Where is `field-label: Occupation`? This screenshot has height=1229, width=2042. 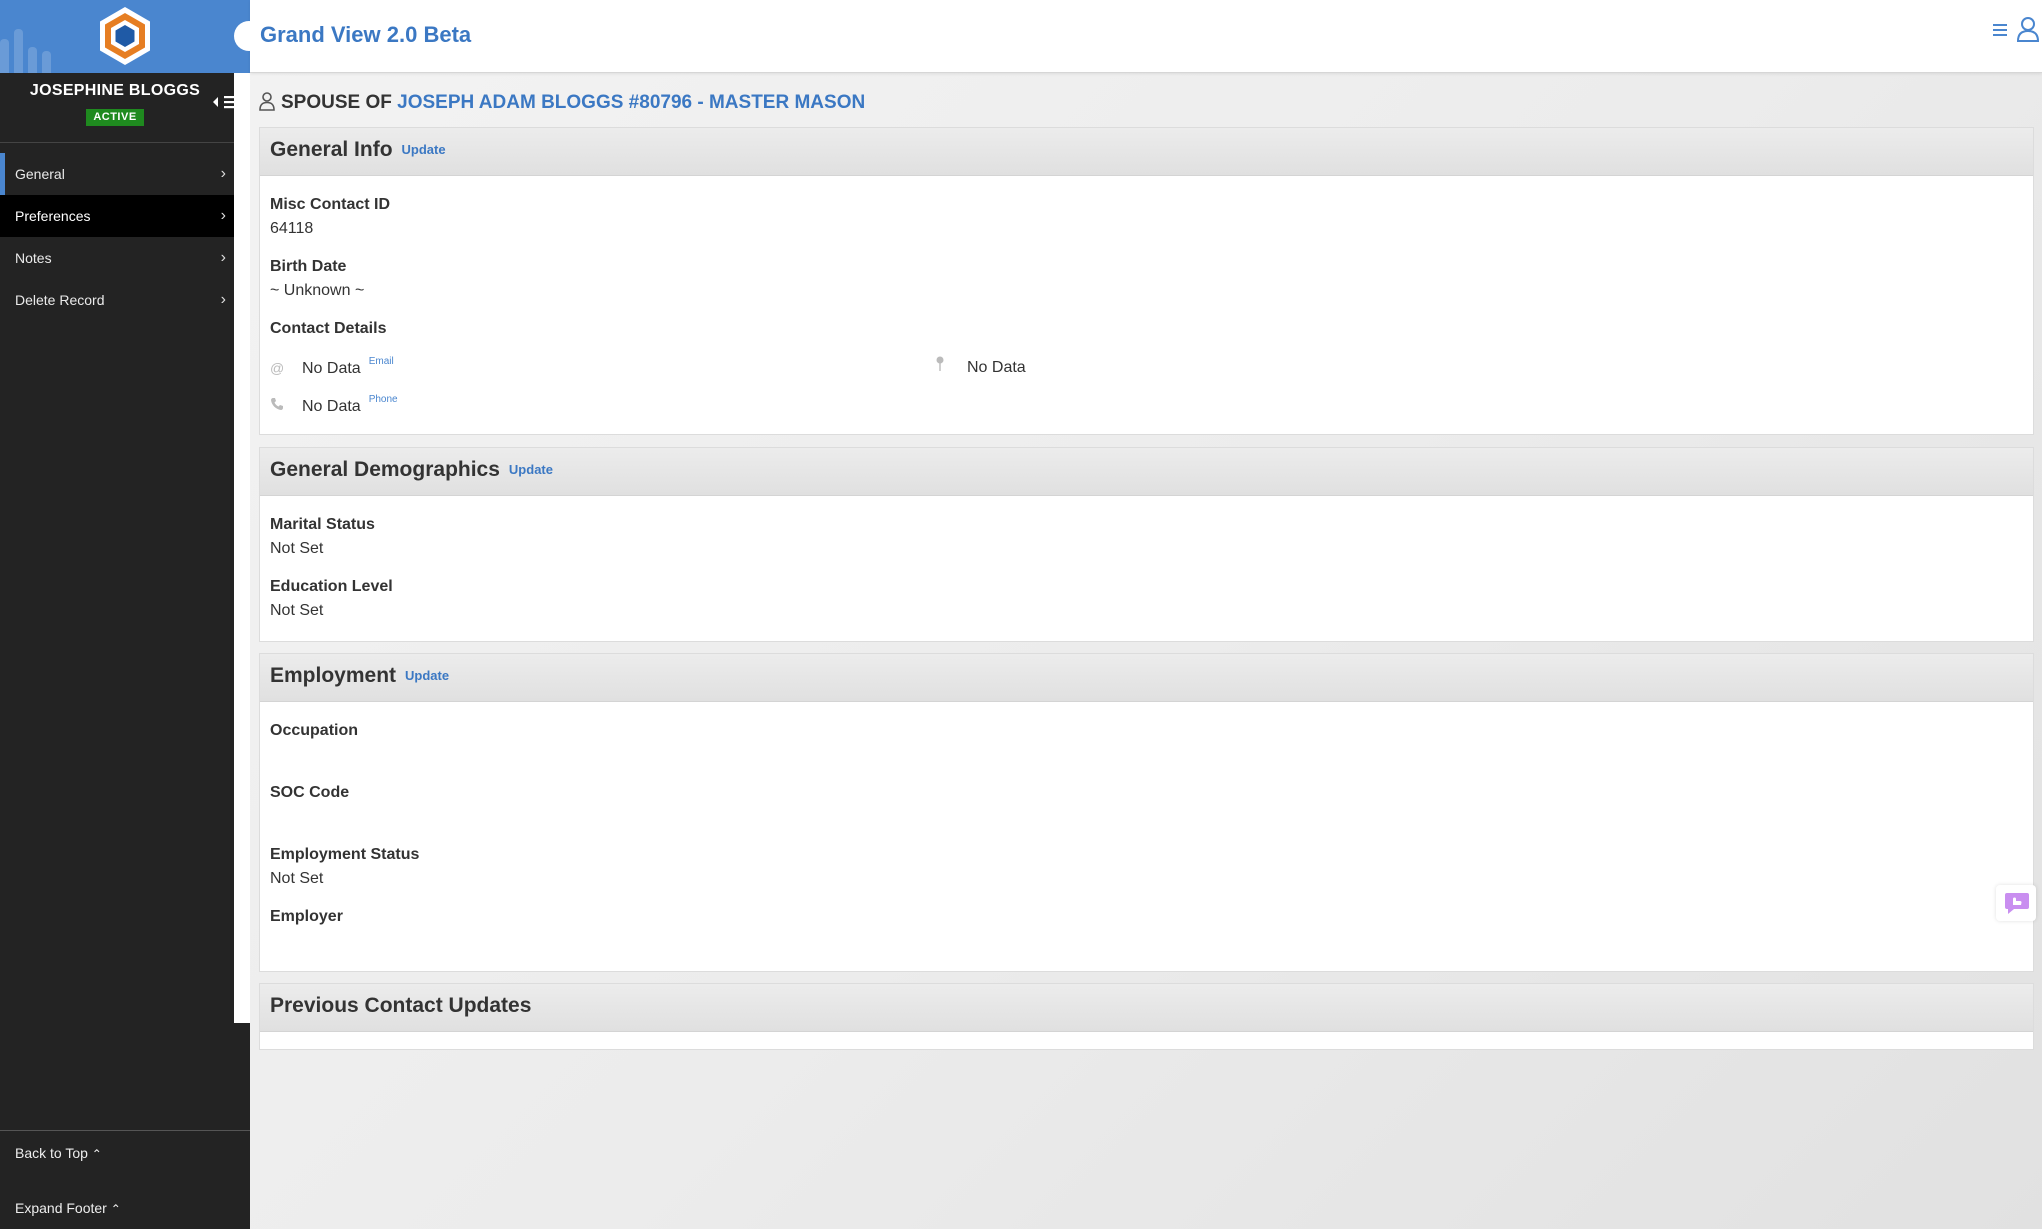 field-label: Occupation is located at coordinates (314, 730).